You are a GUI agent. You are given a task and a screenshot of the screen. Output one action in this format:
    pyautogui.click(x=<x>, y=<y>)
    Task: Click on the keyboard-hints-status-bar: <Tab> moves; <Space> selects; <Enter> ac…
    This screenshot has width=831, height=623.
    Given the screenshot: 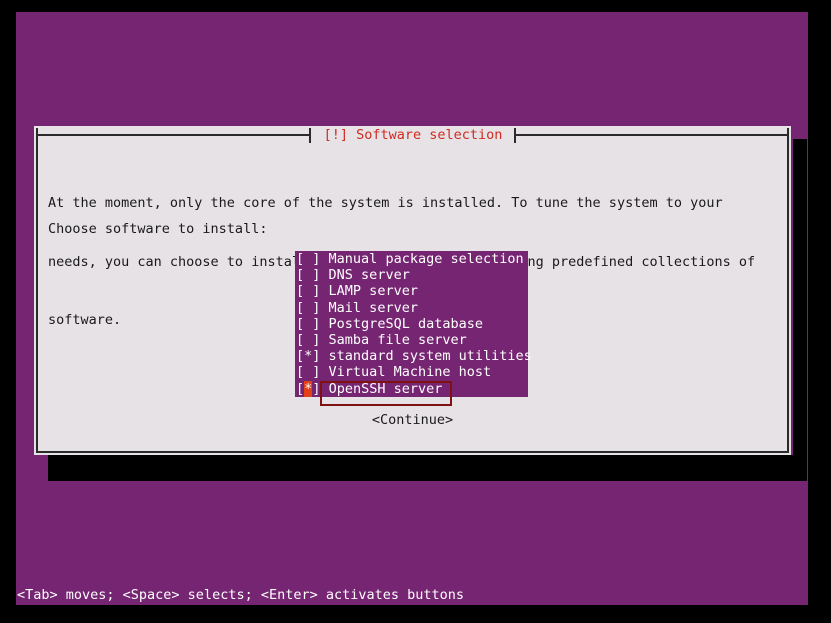 What is the action you would take?
    pyautogui.click(x=412, y=595)
    